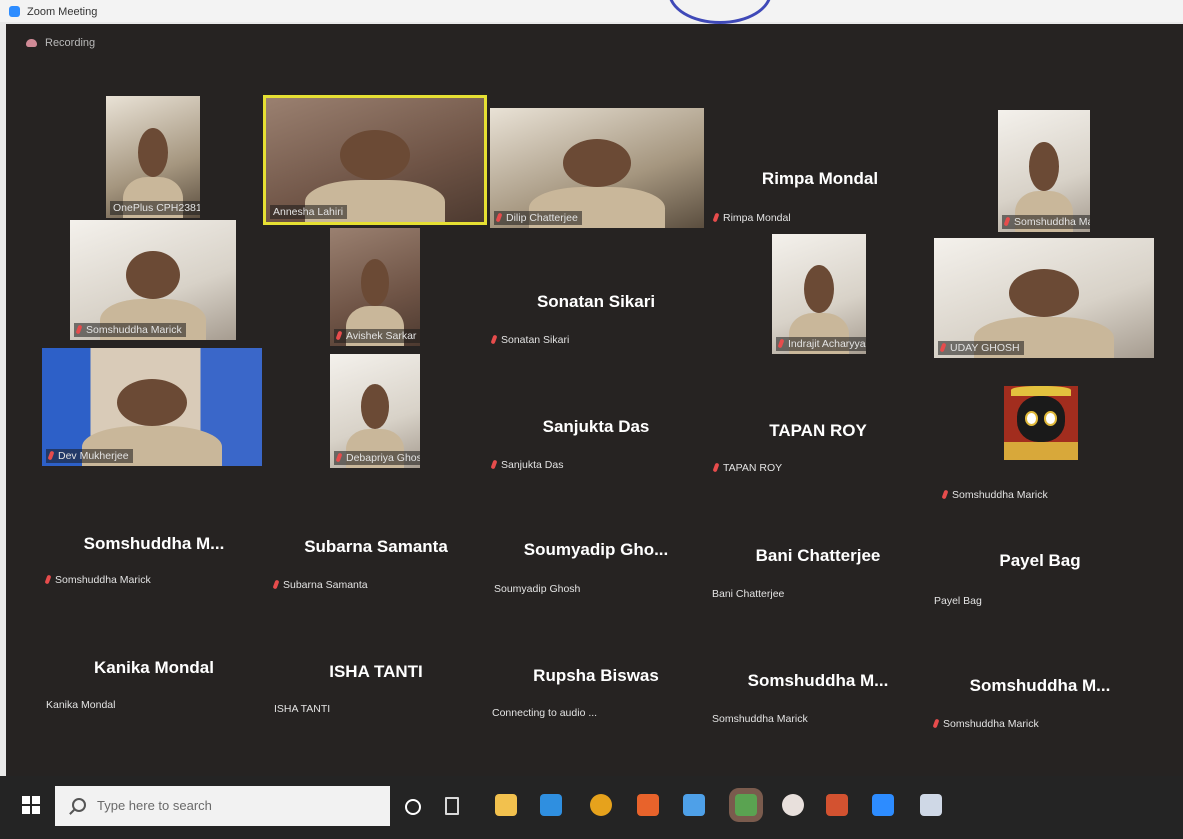 This screenshot has width=1183, height=839. I want to click on nameplate-text: ISHA TANTI, so click(302, 709).